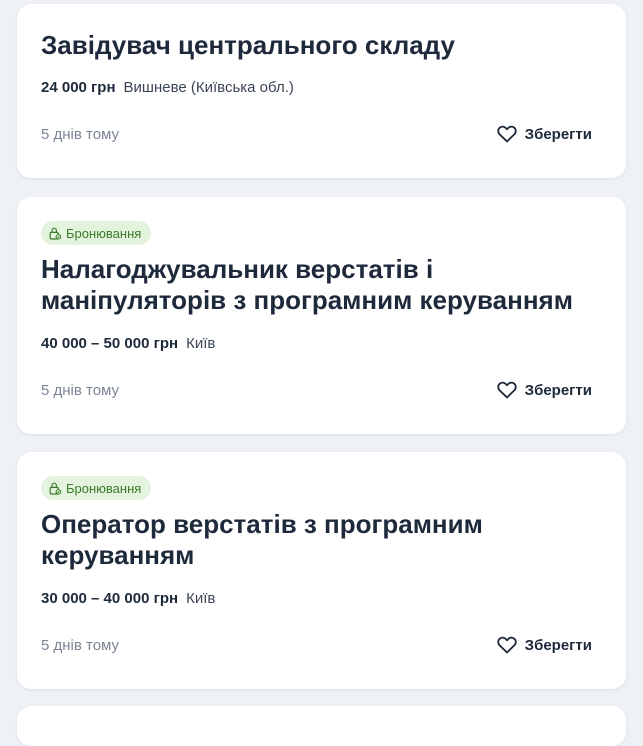  I want to click on vacancy-meta: 40 000 – 50 000 грн Київ, so click(128, 344).